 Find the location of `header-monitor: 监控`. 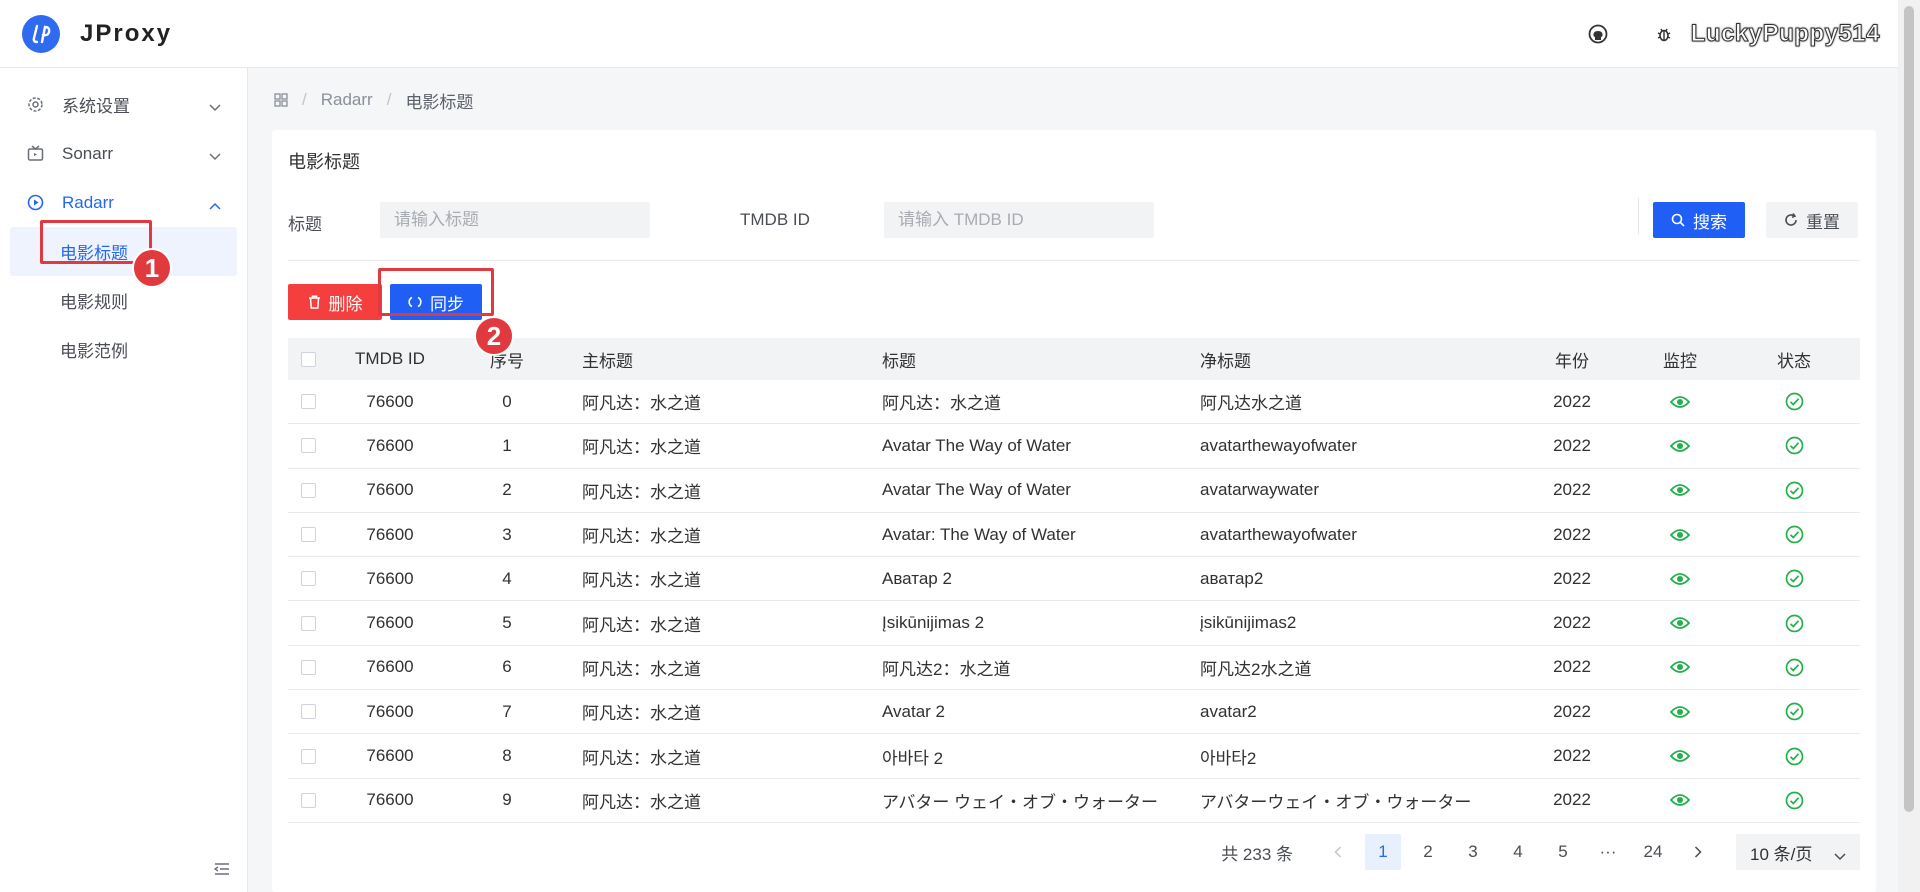

header-monitor: 监控 is located at coordinates (1680, 359).